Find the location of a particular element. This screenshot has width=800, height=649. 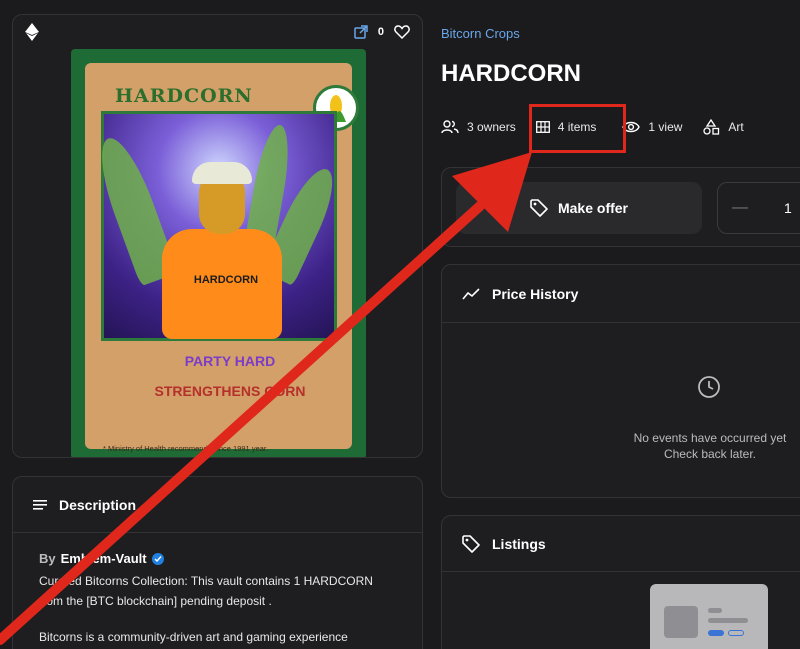

price-history-title: Price History is located at coordinates (535, 293).